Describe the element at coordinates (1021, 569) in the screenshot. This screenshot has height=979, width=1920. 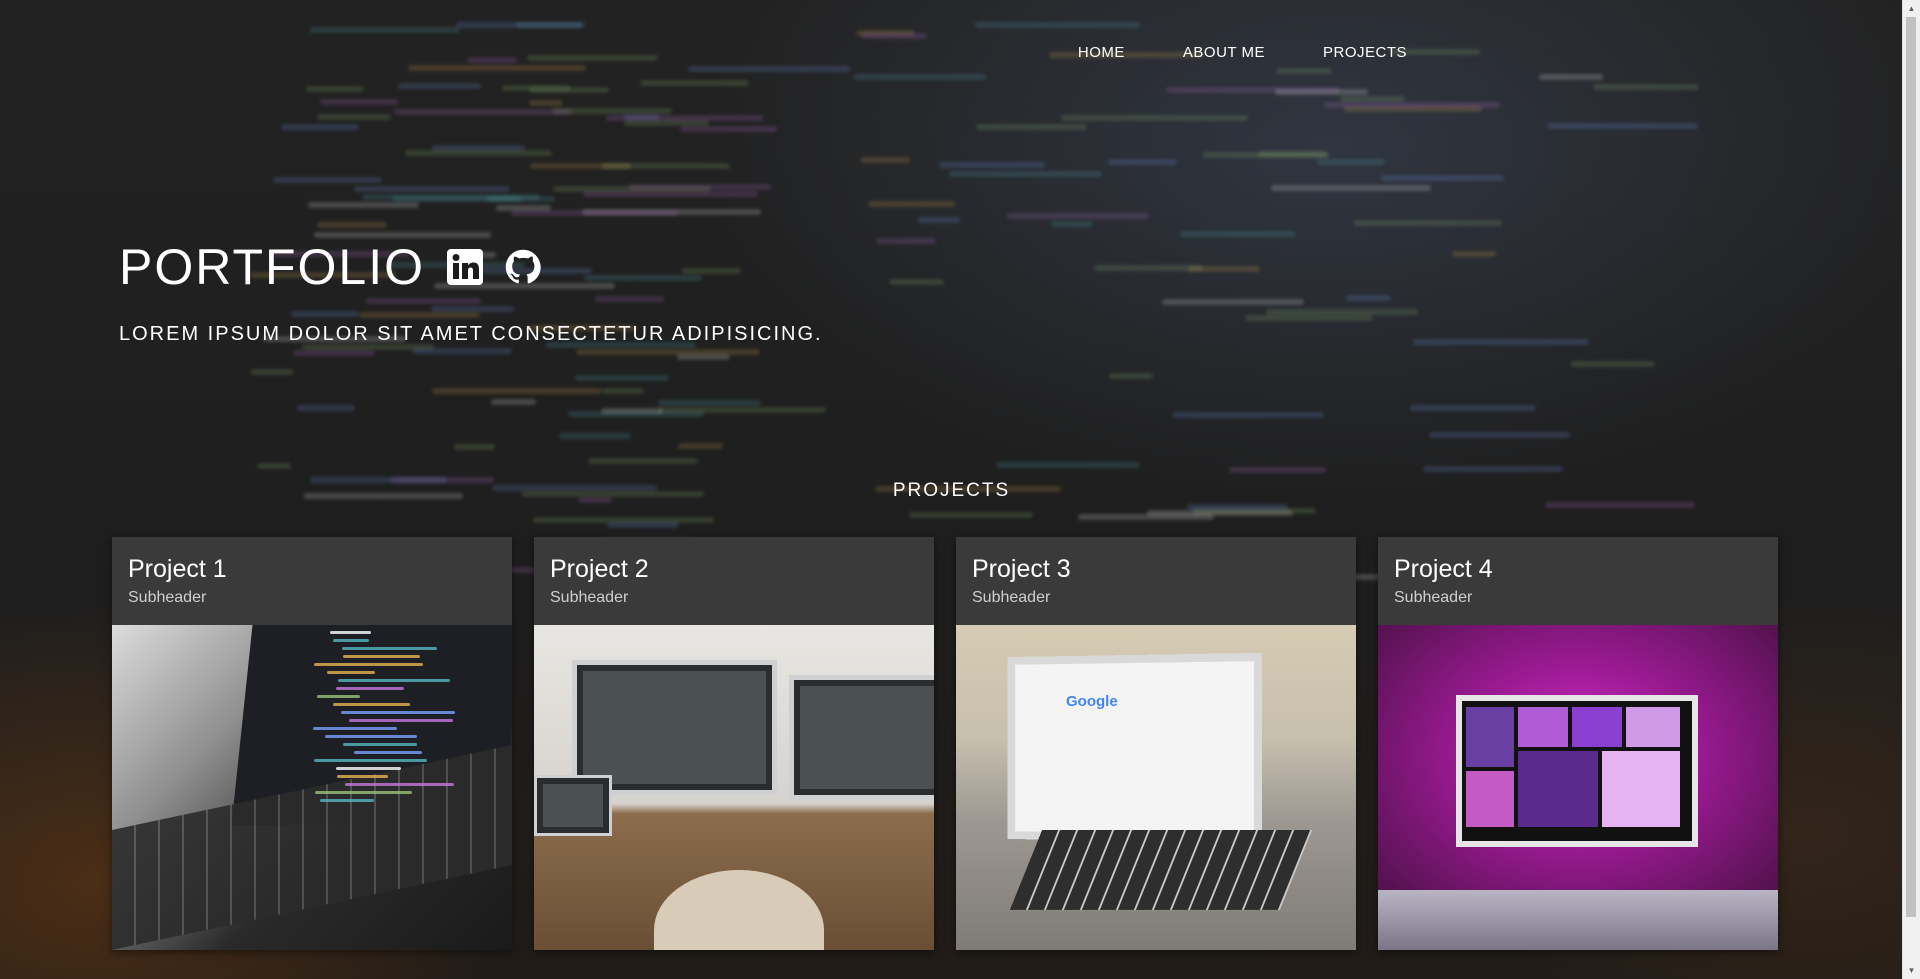
I see `card-title: Project 3` at that location.